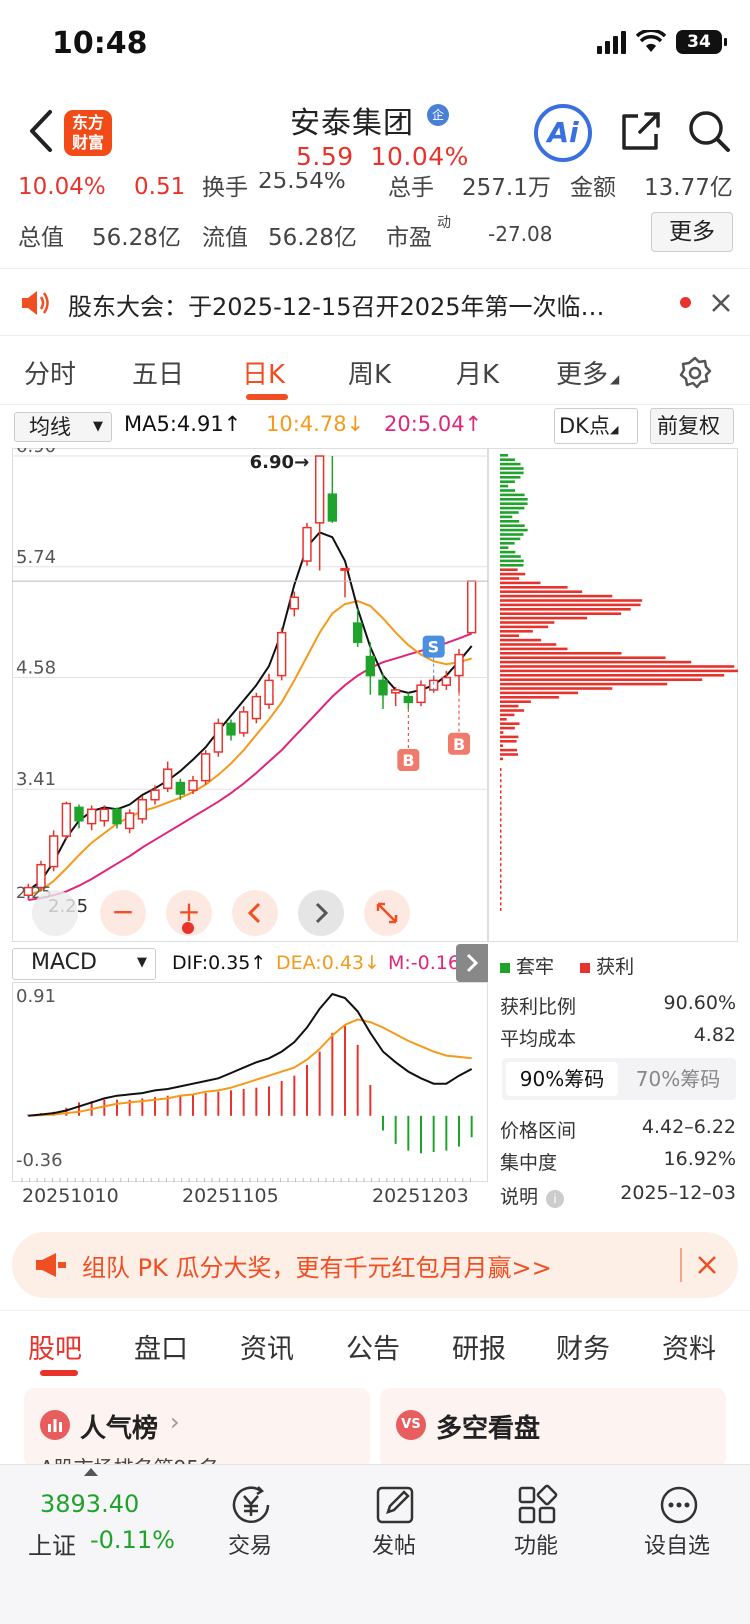 Image resolution: width=750 pixels, height=1624 pixels. Describe the element at coordinates (55, 1346) in the screenshot. I see `tab-forum: 股吧` at that location.